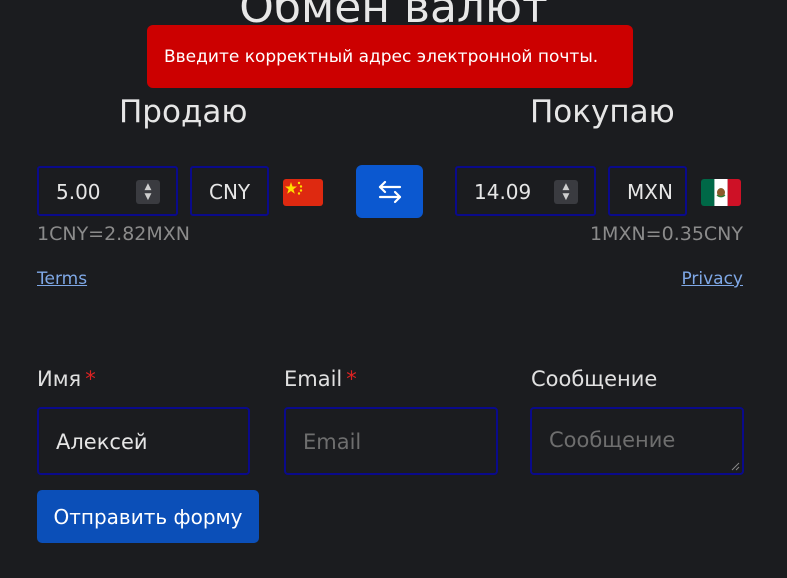 The image size is (787, 578). Describe the element at coordinates (59, 379) in the screenshot. I see `name-label-text: Имя` at that location.